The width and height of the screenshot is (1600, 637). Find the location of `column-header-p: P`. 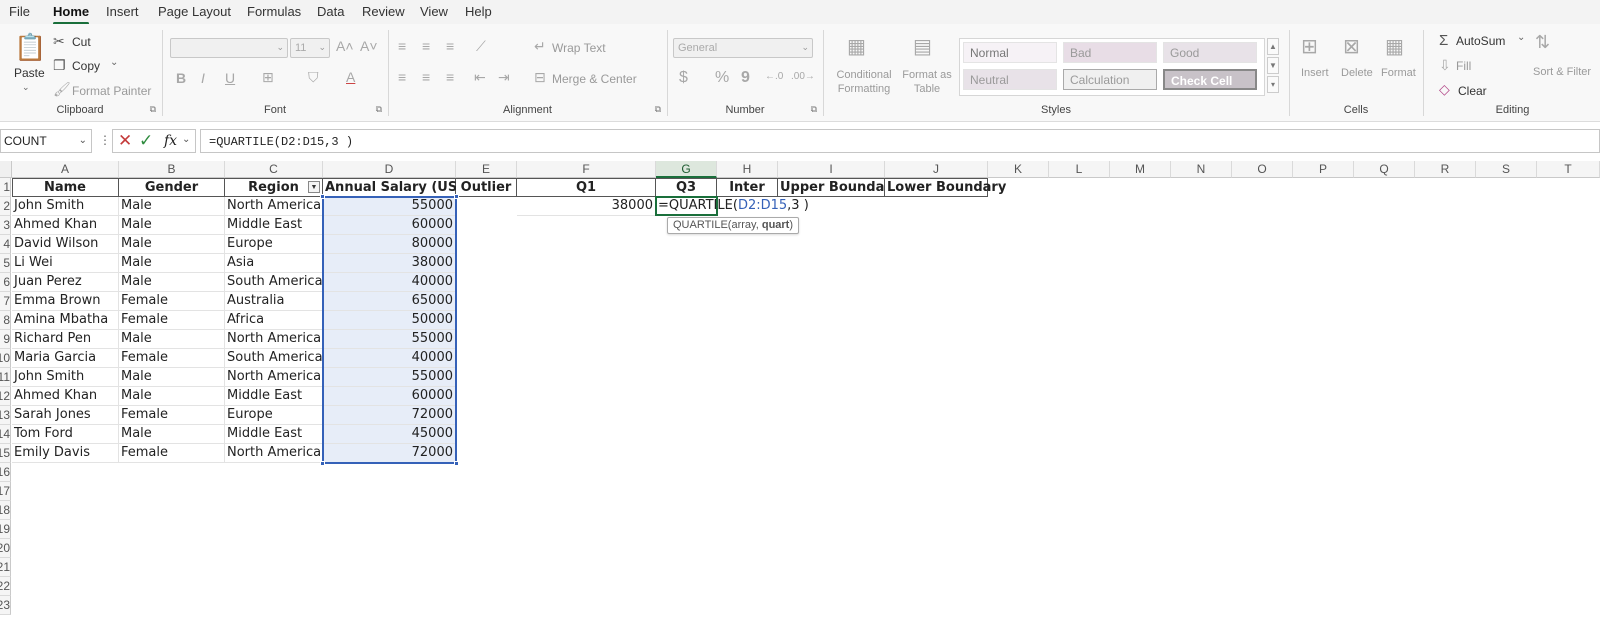

column-header-p: P is located at coordinates (1323, 169).